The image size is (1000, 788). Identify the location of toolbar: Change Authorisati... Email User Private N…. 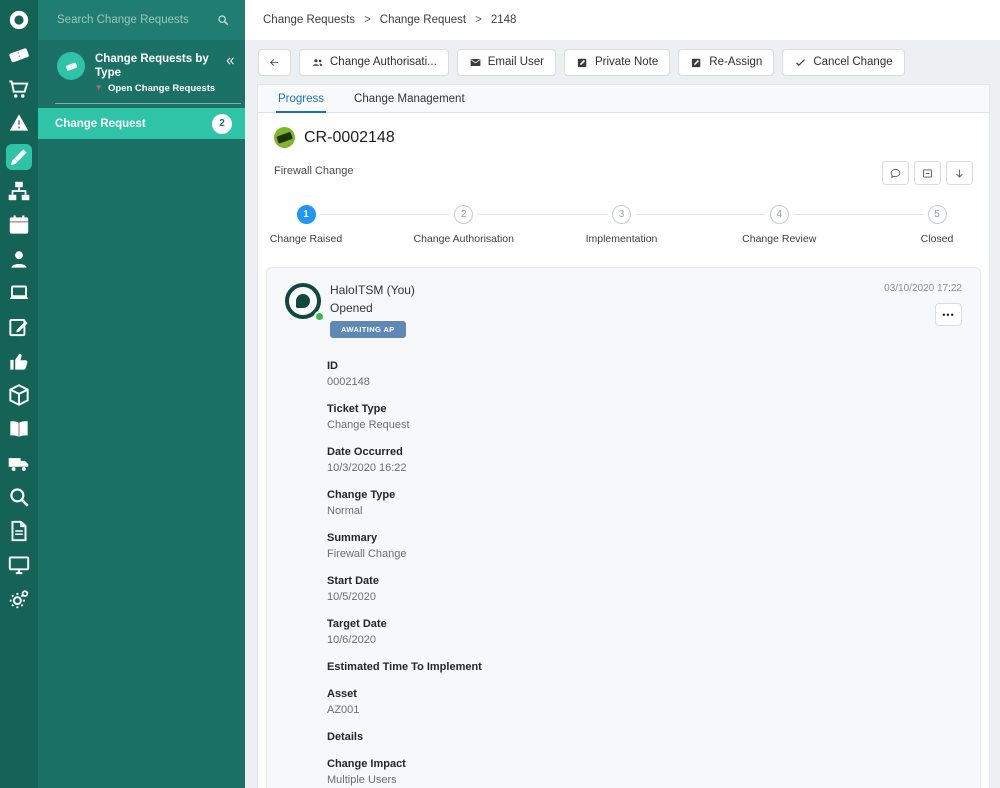
(622, 62).